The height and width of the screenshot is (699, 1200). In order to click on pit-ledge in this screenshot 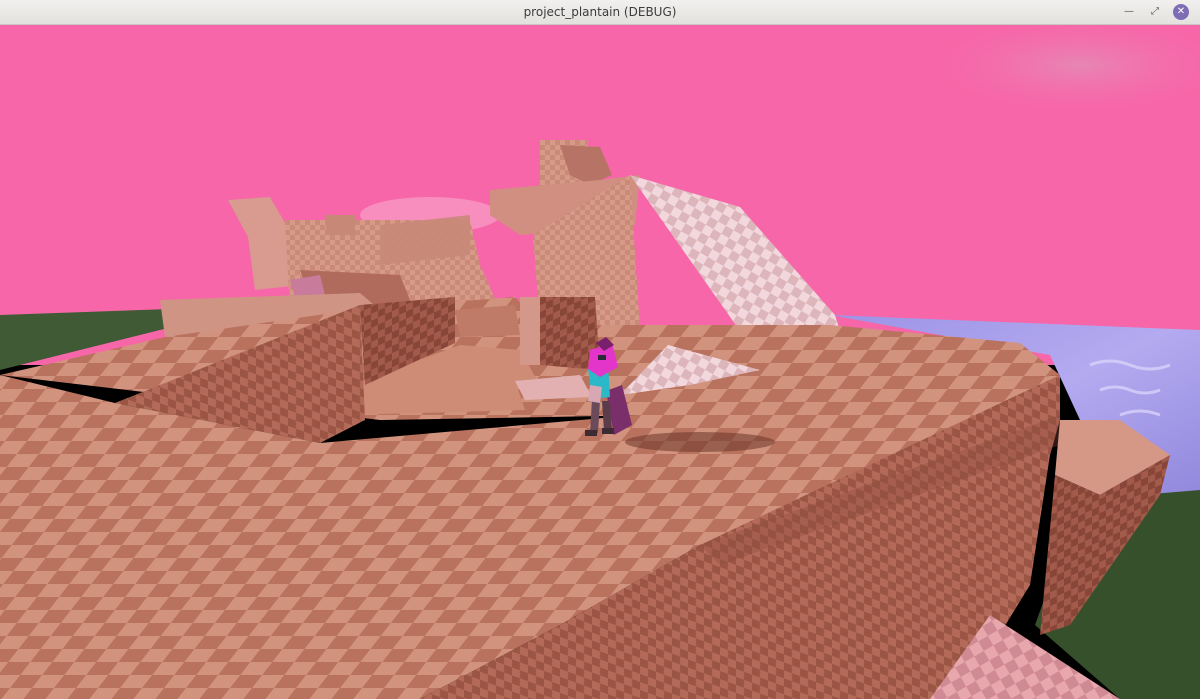, I will do `click(487, 321)`.